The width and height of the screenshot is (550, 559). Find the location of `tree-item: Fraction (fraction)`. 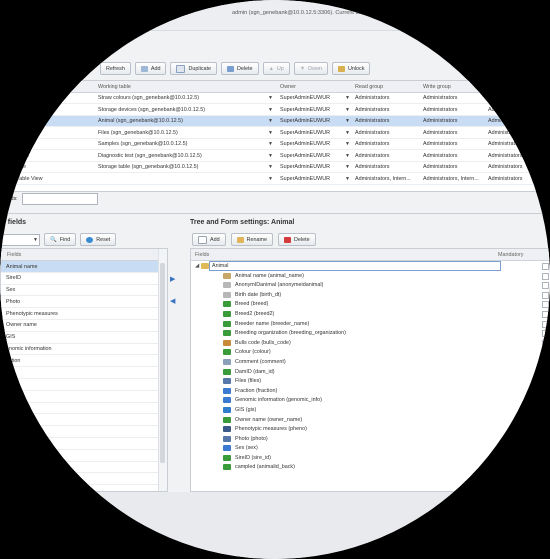

tree-item: Fraction (fraction) is located at coordinates (370, 391).